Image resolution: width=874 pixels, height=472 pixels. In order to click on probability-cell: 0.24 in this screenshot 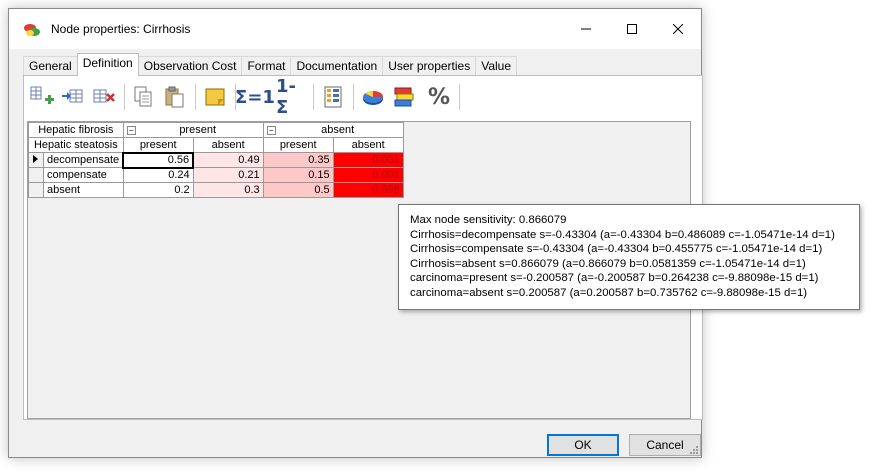, I will do `click(158, 175)`.